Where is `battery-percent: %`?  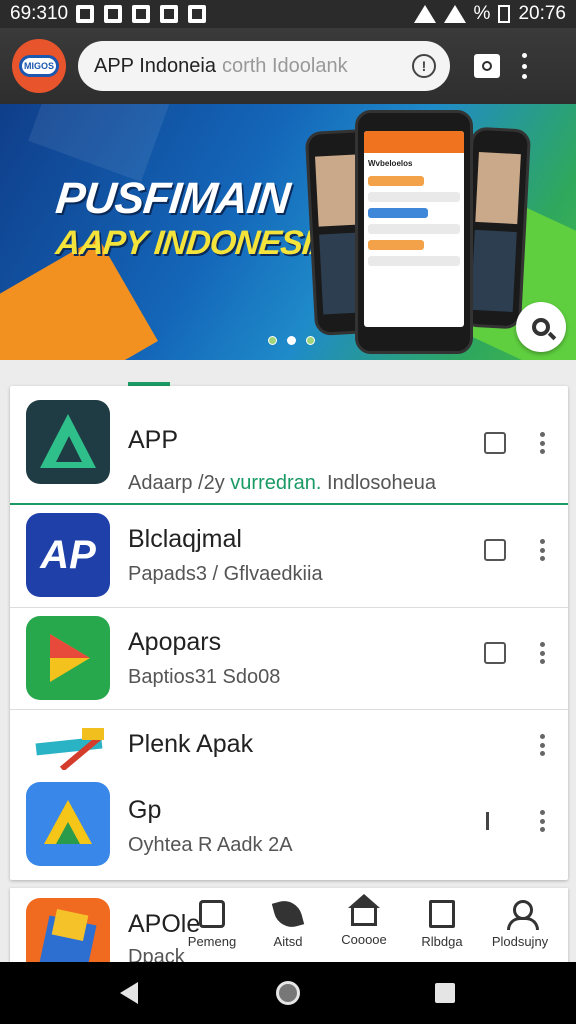
battery-percent: % is located at coordinates (482, 13).